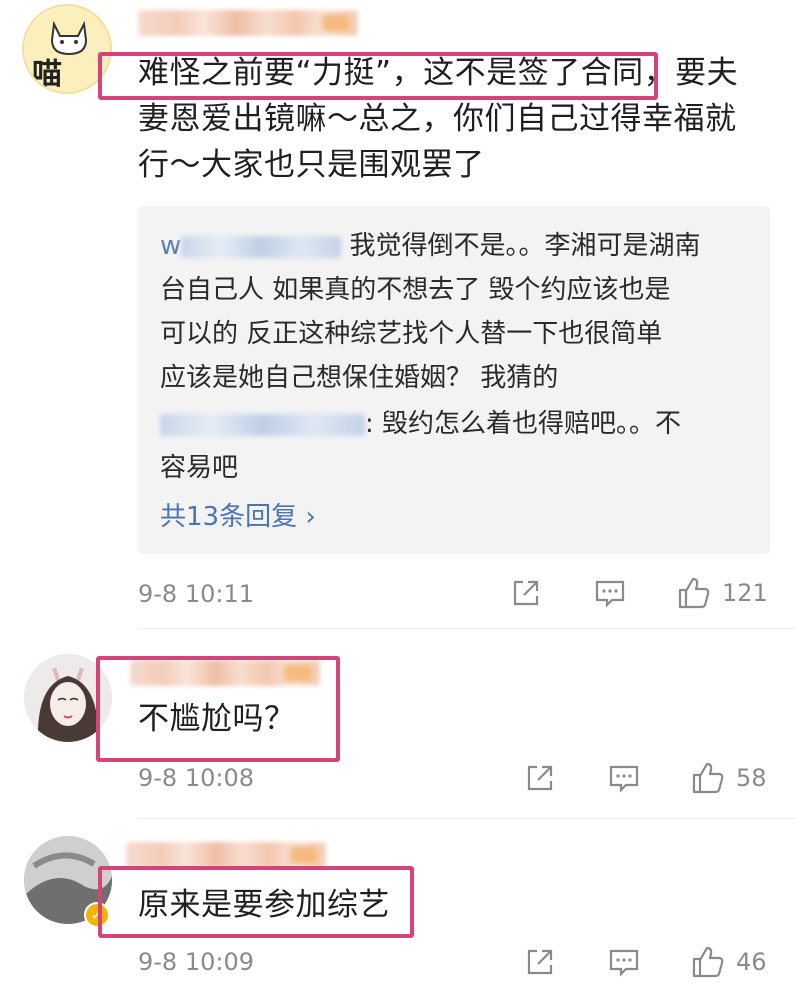  I want to click on reply-text: 应该是她自己想保住婚姻？ 我猜的, so click(359, 378).